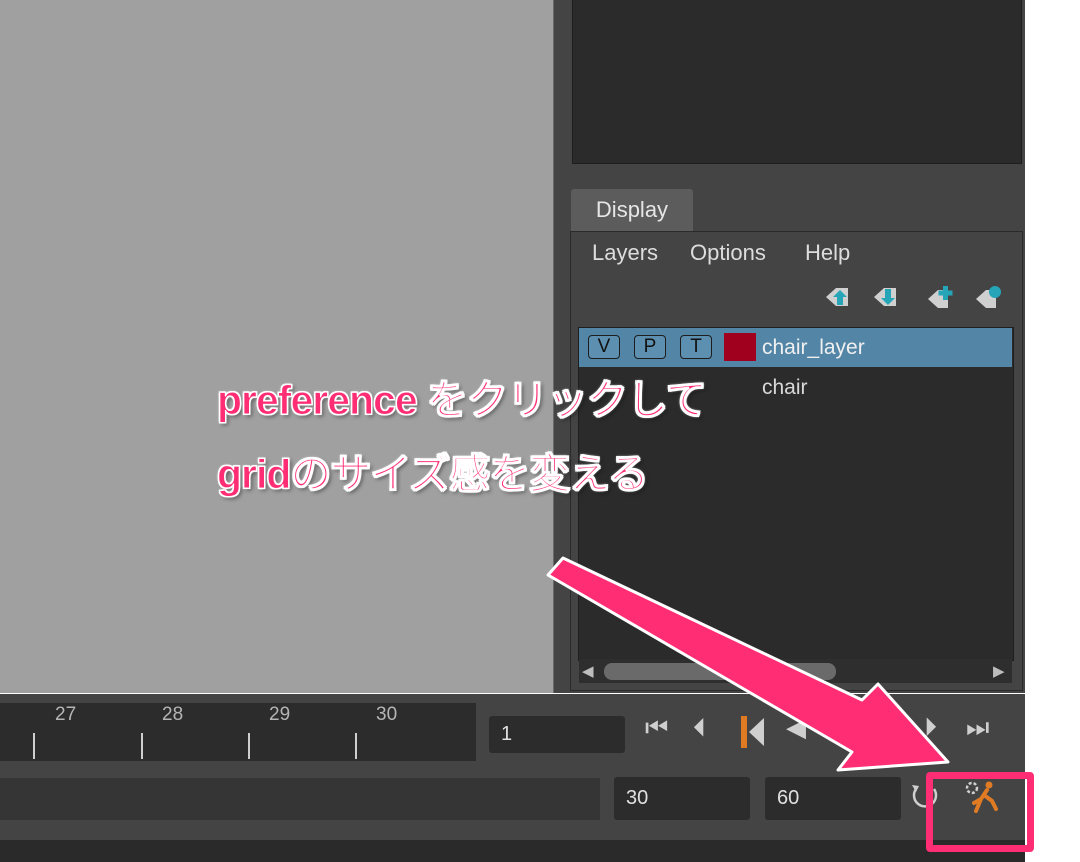 This screenshot has width=1080, height=862. What do you see at coordinates (433, 474) in the screenshot?
I see `annotation-text-line-2: gridのサイズ感を変える` at bounding box center [433, 474].